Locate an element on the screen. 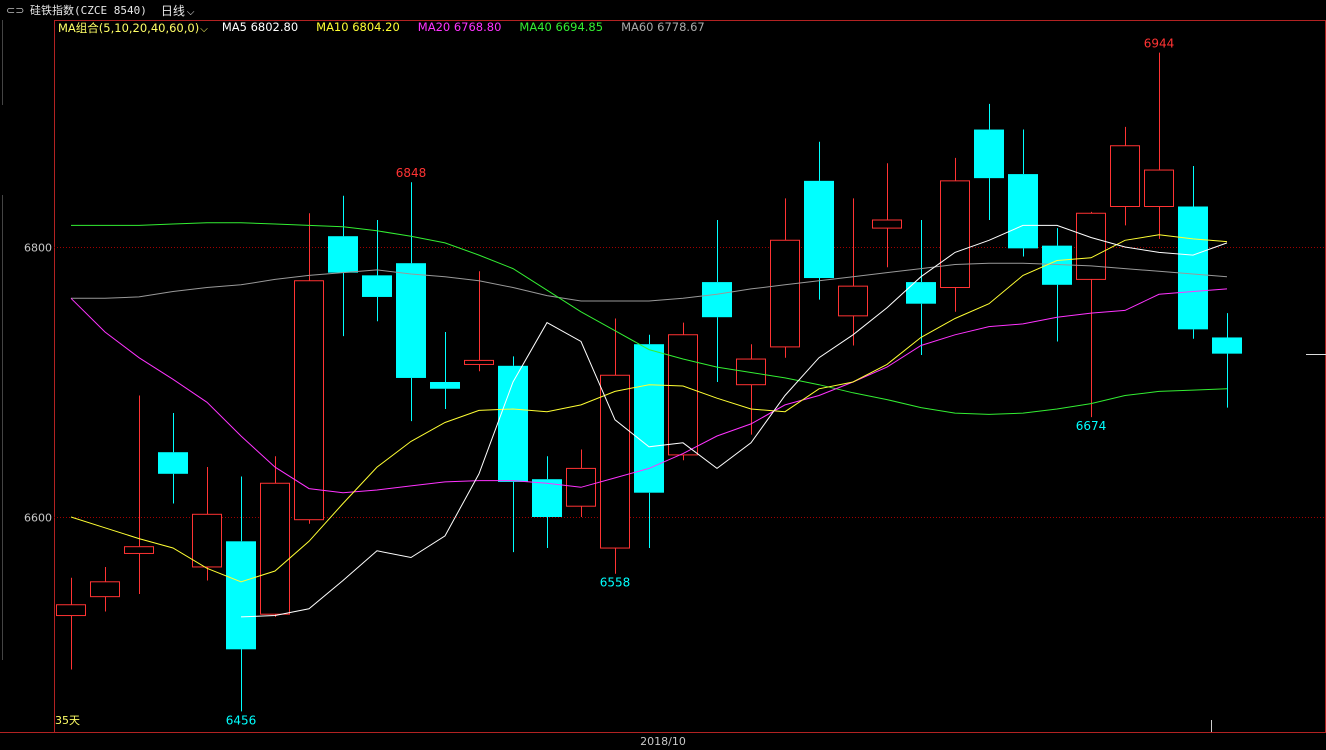 This screenshot has height=750, width=1326. date-axis-label: 2018/10 is located at coordinates (663, 741).